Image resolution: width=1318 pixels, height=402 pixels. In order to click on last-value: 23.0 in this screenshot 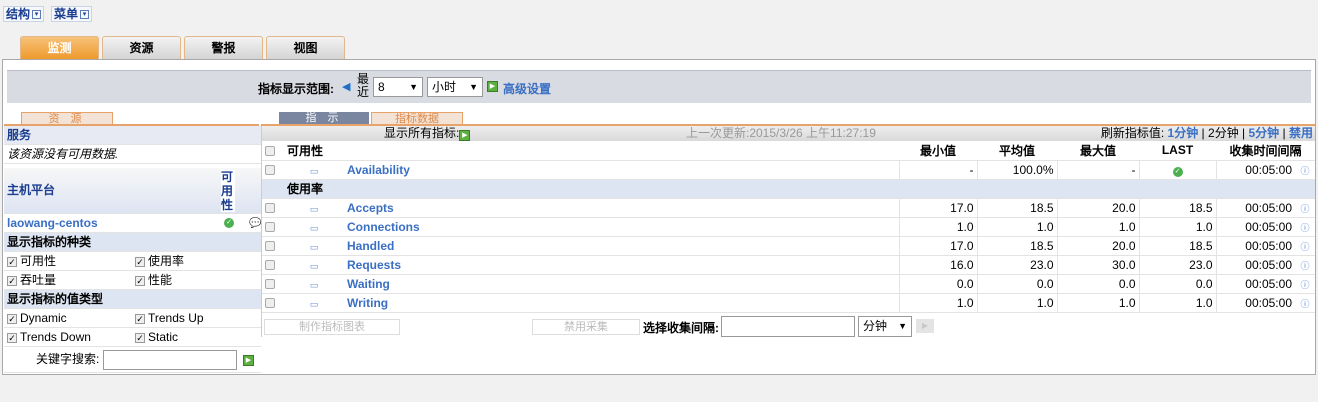, I will do `click(1177, 265)`.